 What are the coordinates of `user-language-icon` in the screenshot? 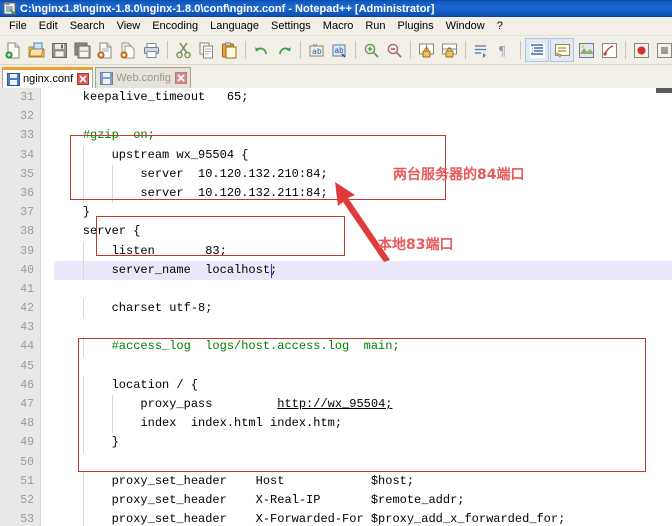 It's located at (562, 50).